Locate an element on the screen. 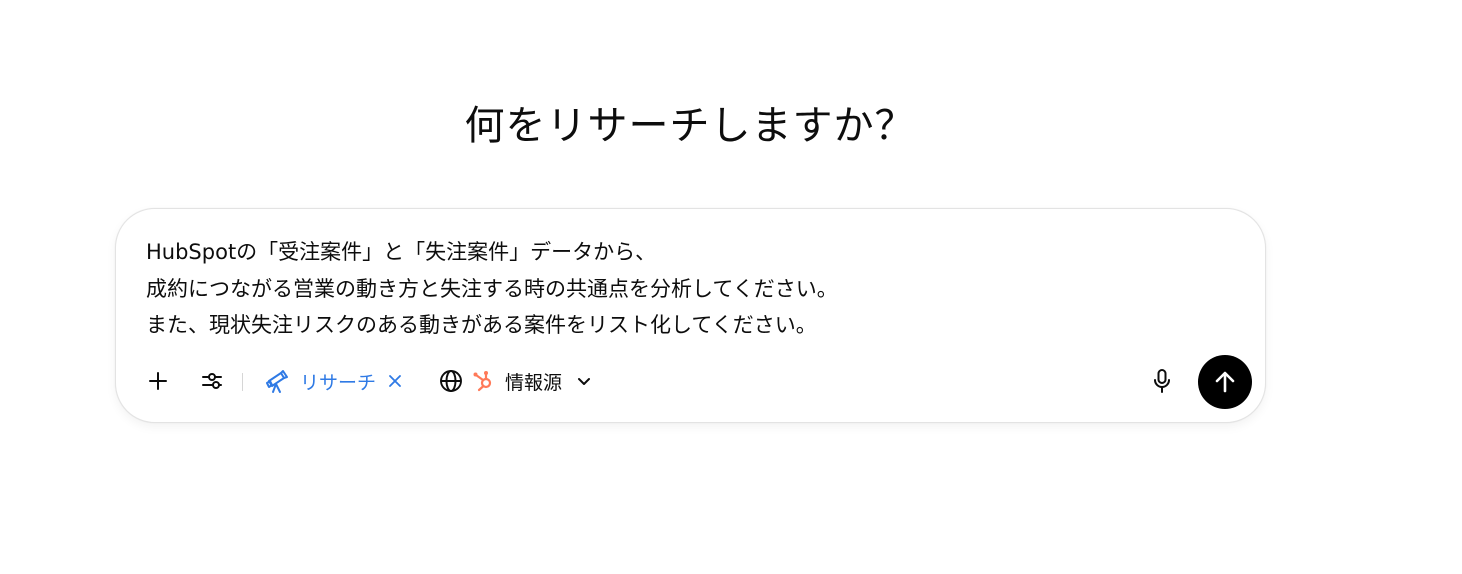 The width and height of the screenshot is (1462, 574). prompt-line: また、現状失注リスクのある動きがある案件をリスト化してください。 is located at coordinates (481, 325).